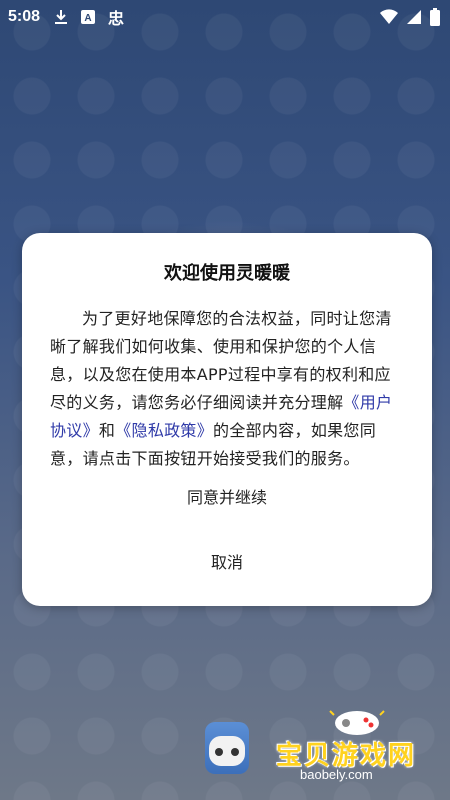 The image size is (450, 800). Describe the element at coordinates (336, 774) in the screenshot. I see `watermark-url: baobely.com` at that location.